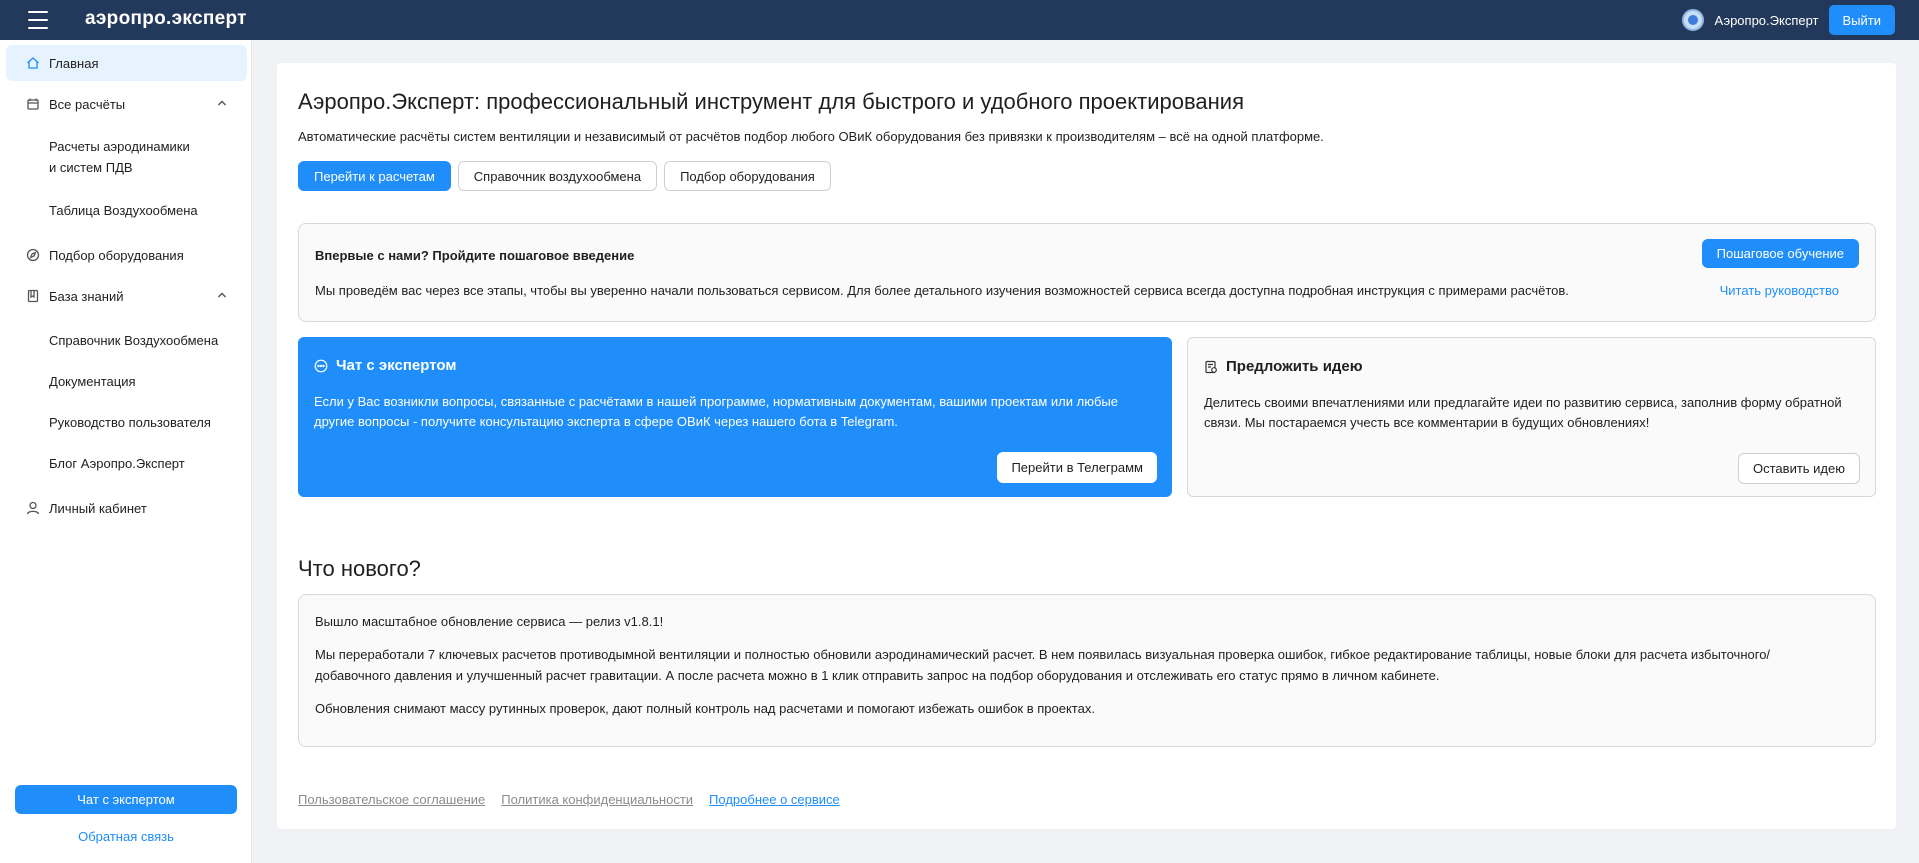 Image resolution: width=1919 pixels, height=863 pixels. I want to click on user-avatar-icon, so click(1693, 20).